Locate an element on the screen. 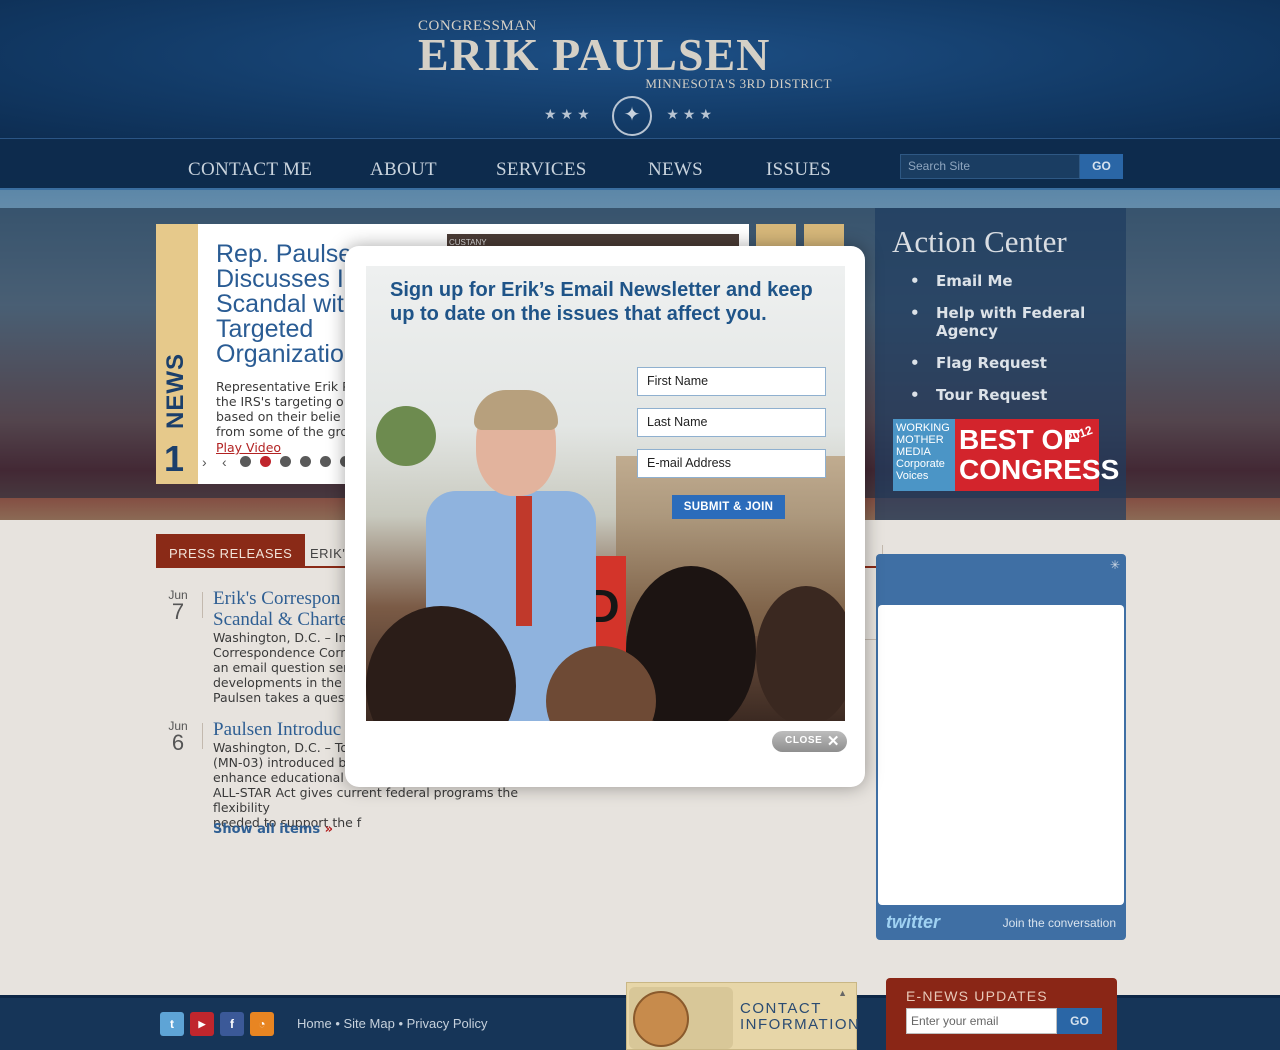 The image size is (1280, 1050). seal-row: ★★★ ✦ ★★★ is located at coordinates (630, 116).